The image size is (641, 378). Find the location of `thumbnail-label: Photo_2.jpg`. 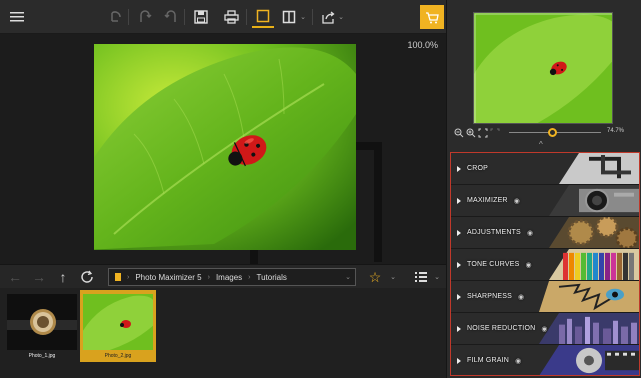

thumbnail-label: Photo_2.jpg is located at coordinates (118, 356).